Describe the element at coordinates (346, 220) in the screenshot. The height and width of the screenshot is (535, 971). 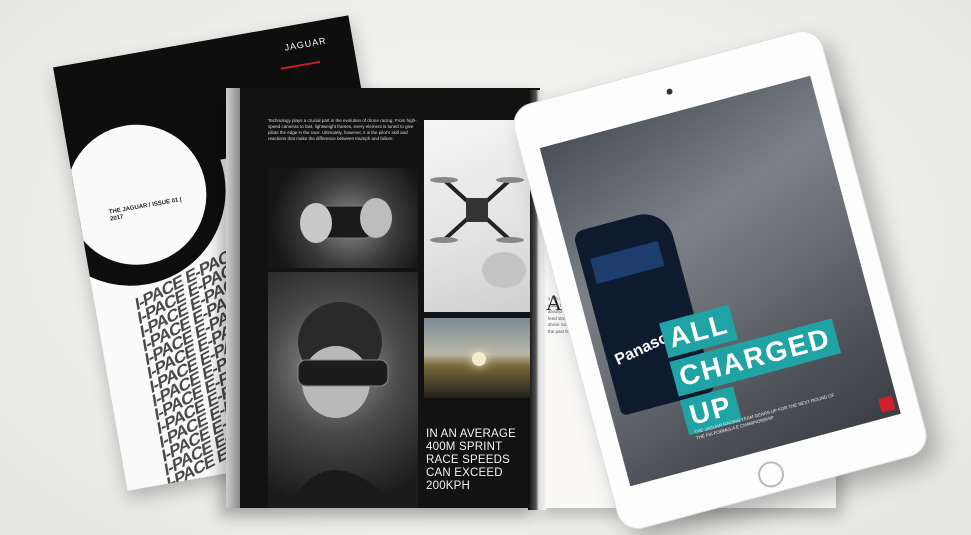
I see `controller-illustration` at that location.